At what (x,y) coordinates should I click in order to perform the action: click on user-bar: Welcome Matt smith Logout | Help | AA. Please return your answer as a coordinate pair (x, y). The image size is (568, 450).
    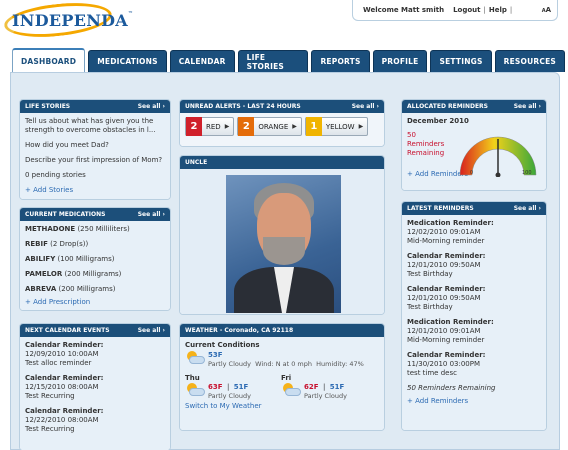
    Looking at the image, I should click on (455, 10).